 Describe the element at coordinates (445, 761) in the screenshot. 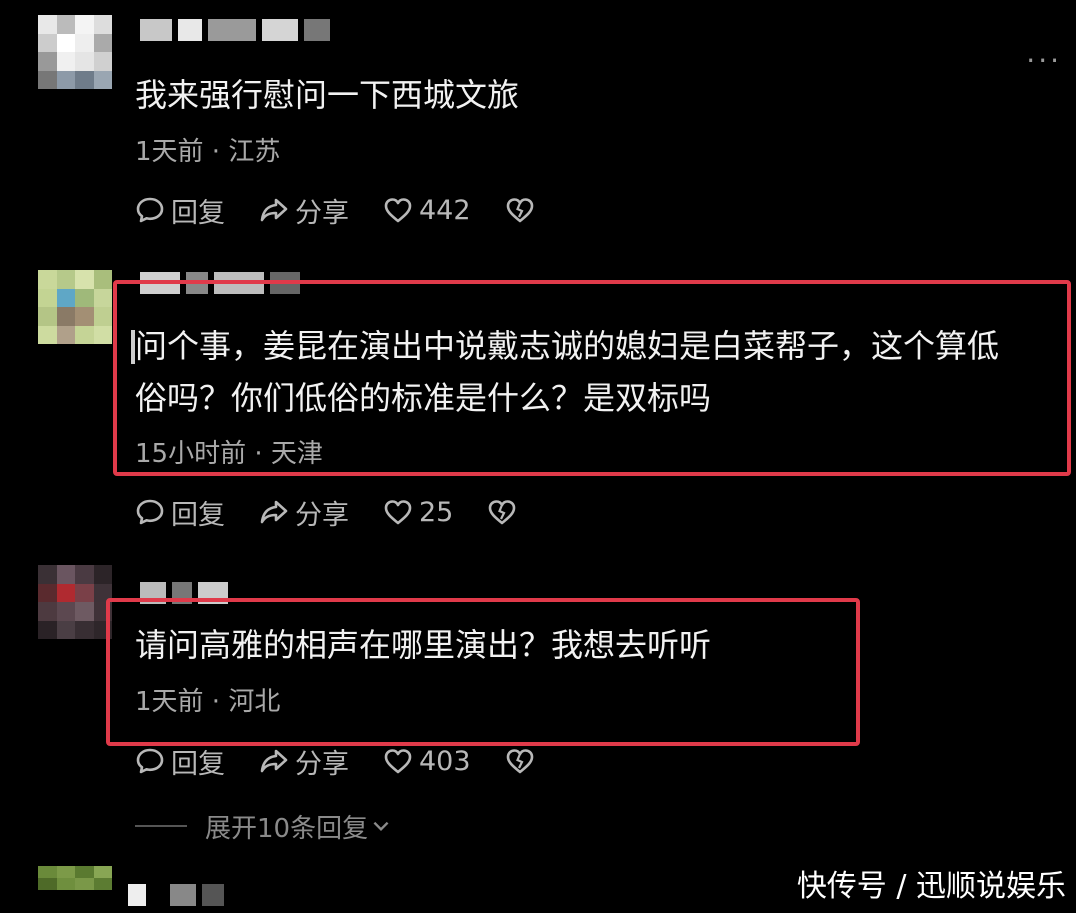

I see `like-count: 403` at that location.